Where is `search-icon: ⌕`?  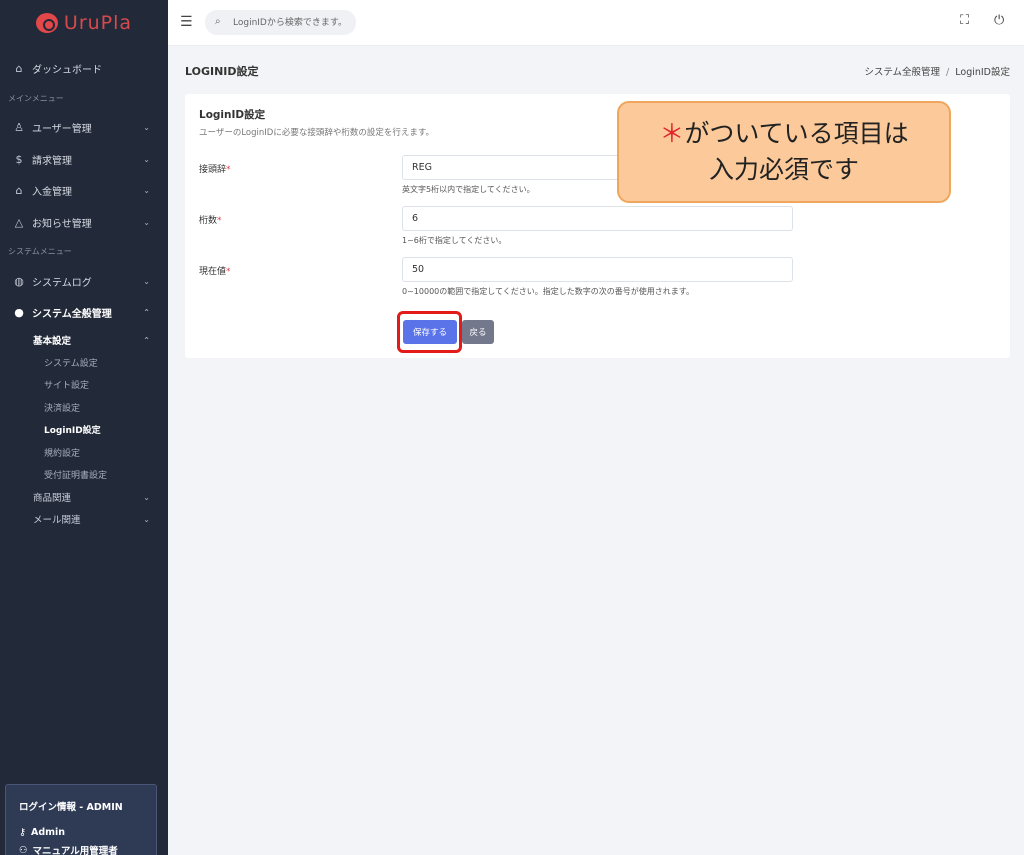 search-icon: ⌕ is located at coordinates (218, 21).